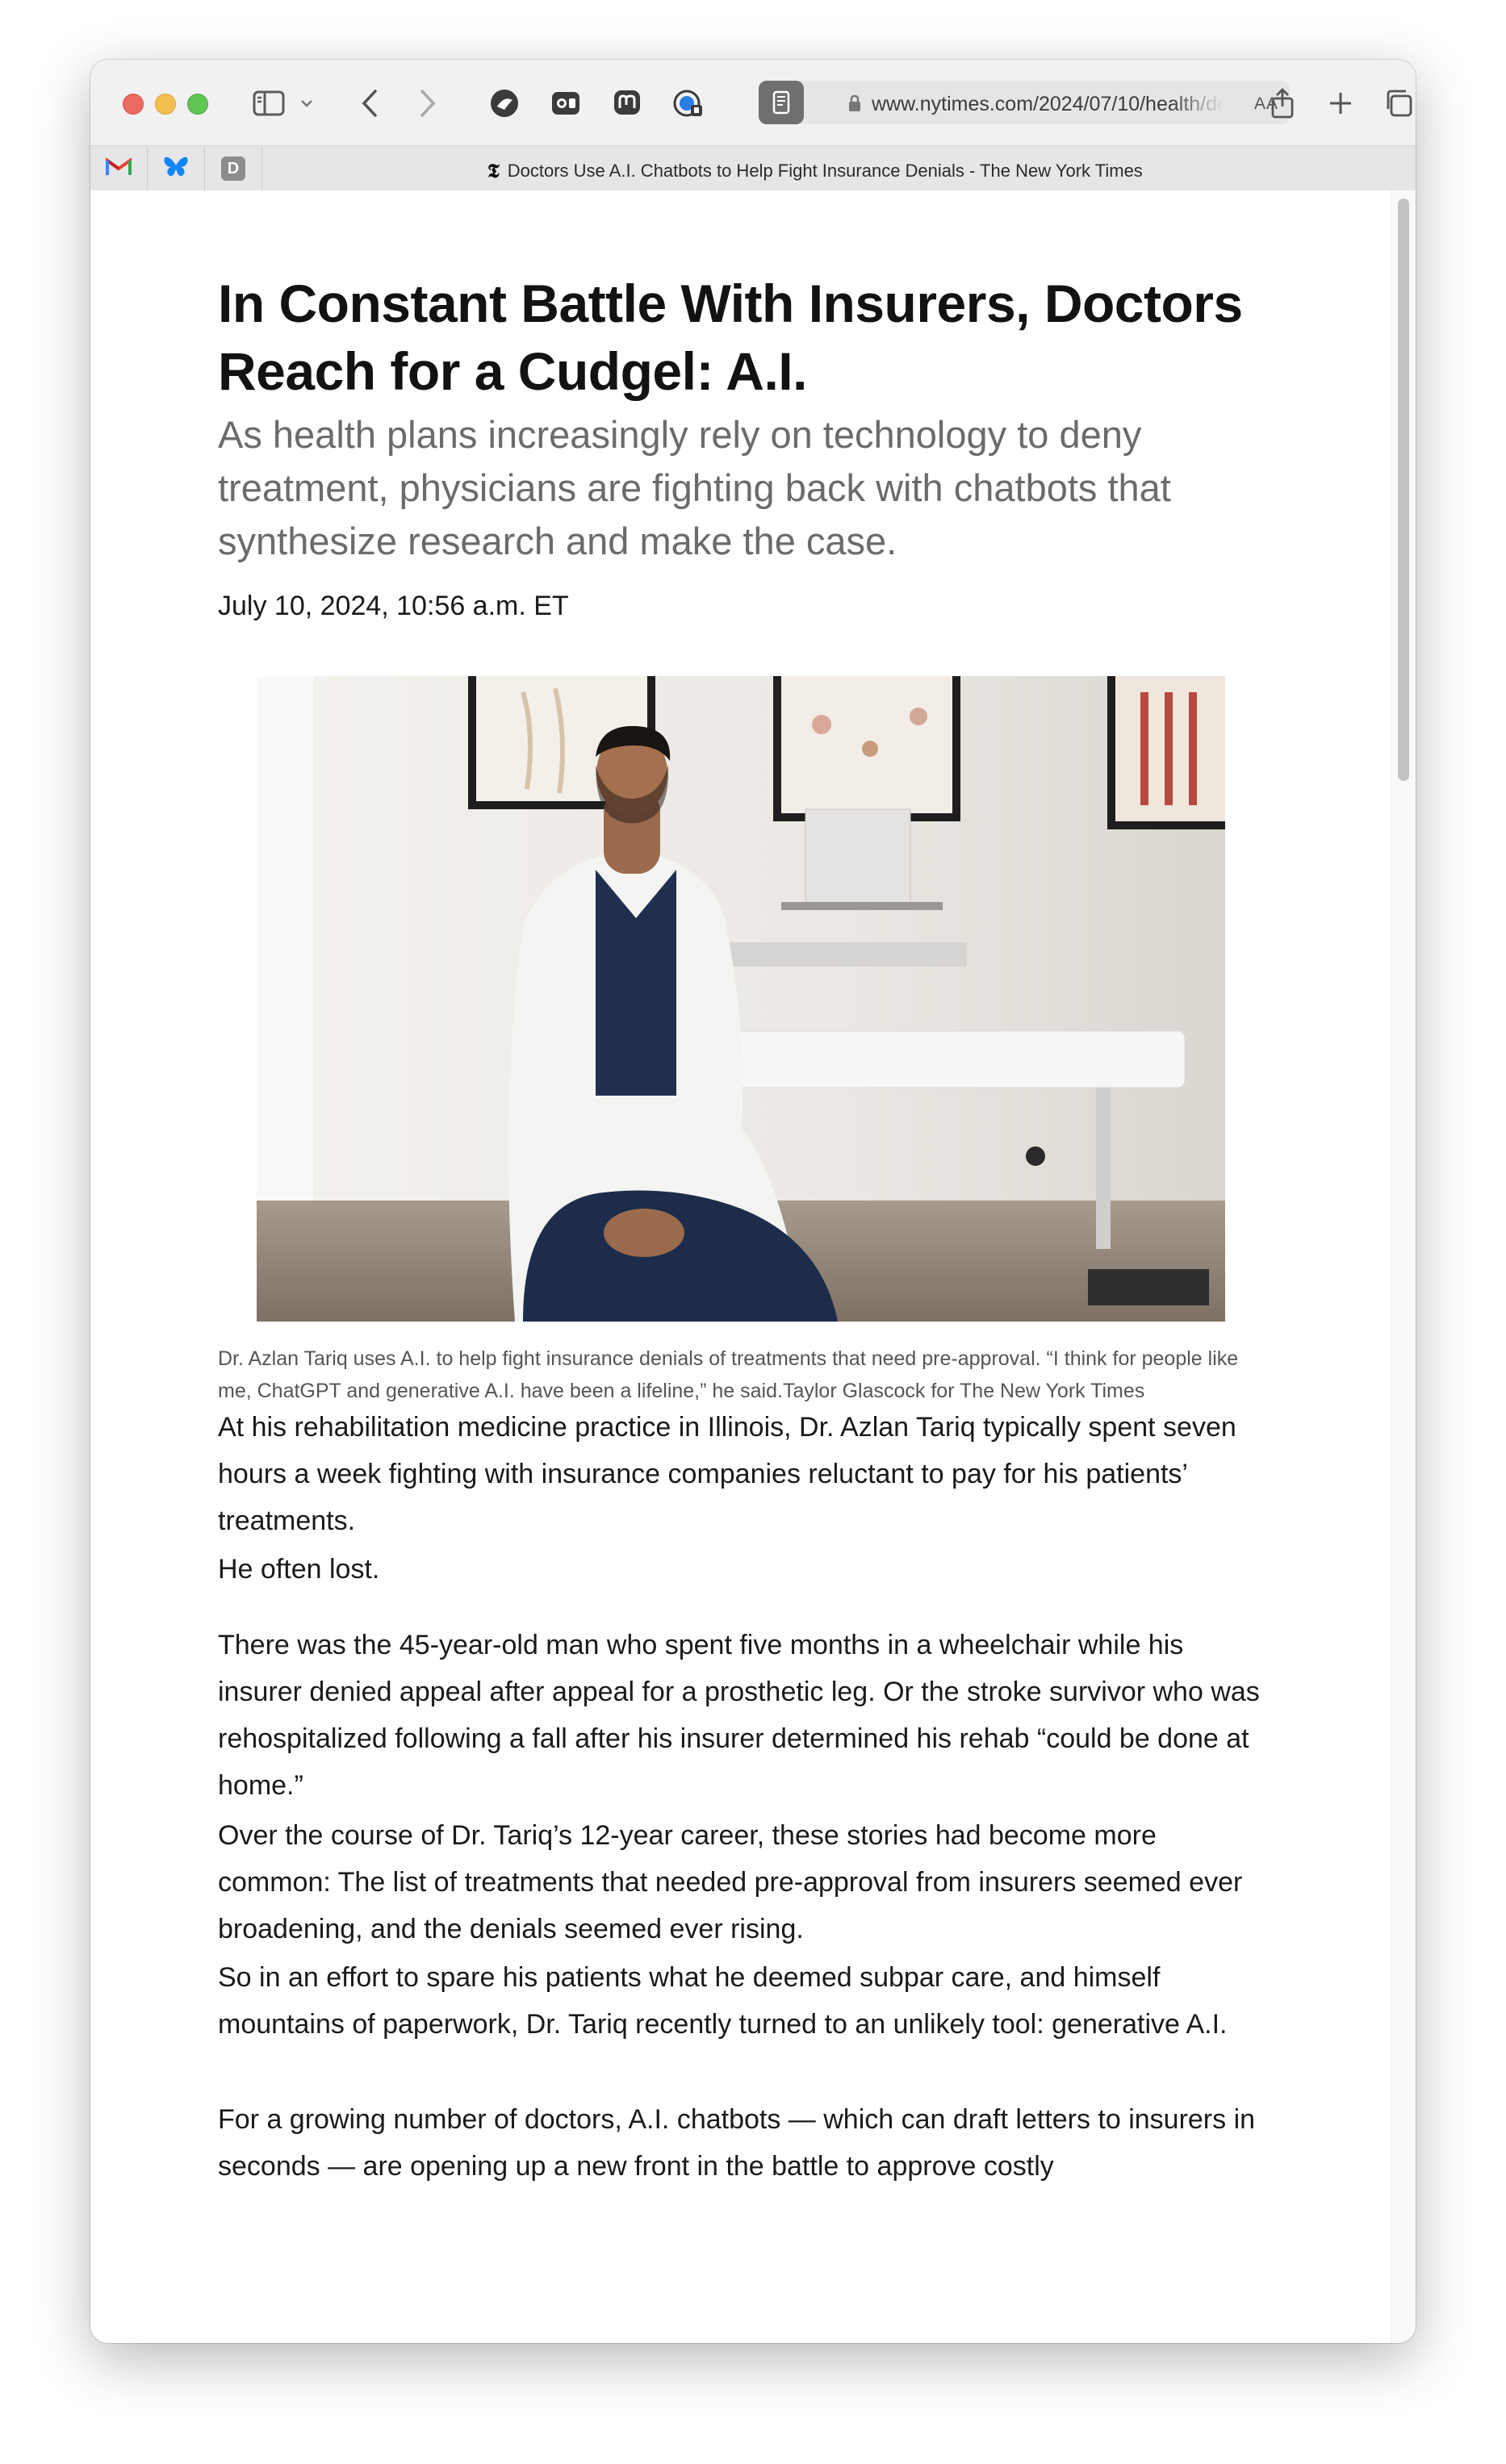  Describe the element at coordinates (393, 606) in the screenshot. I see `article-date: July 10, 2024, 10:56 a.m. ET` at that location.